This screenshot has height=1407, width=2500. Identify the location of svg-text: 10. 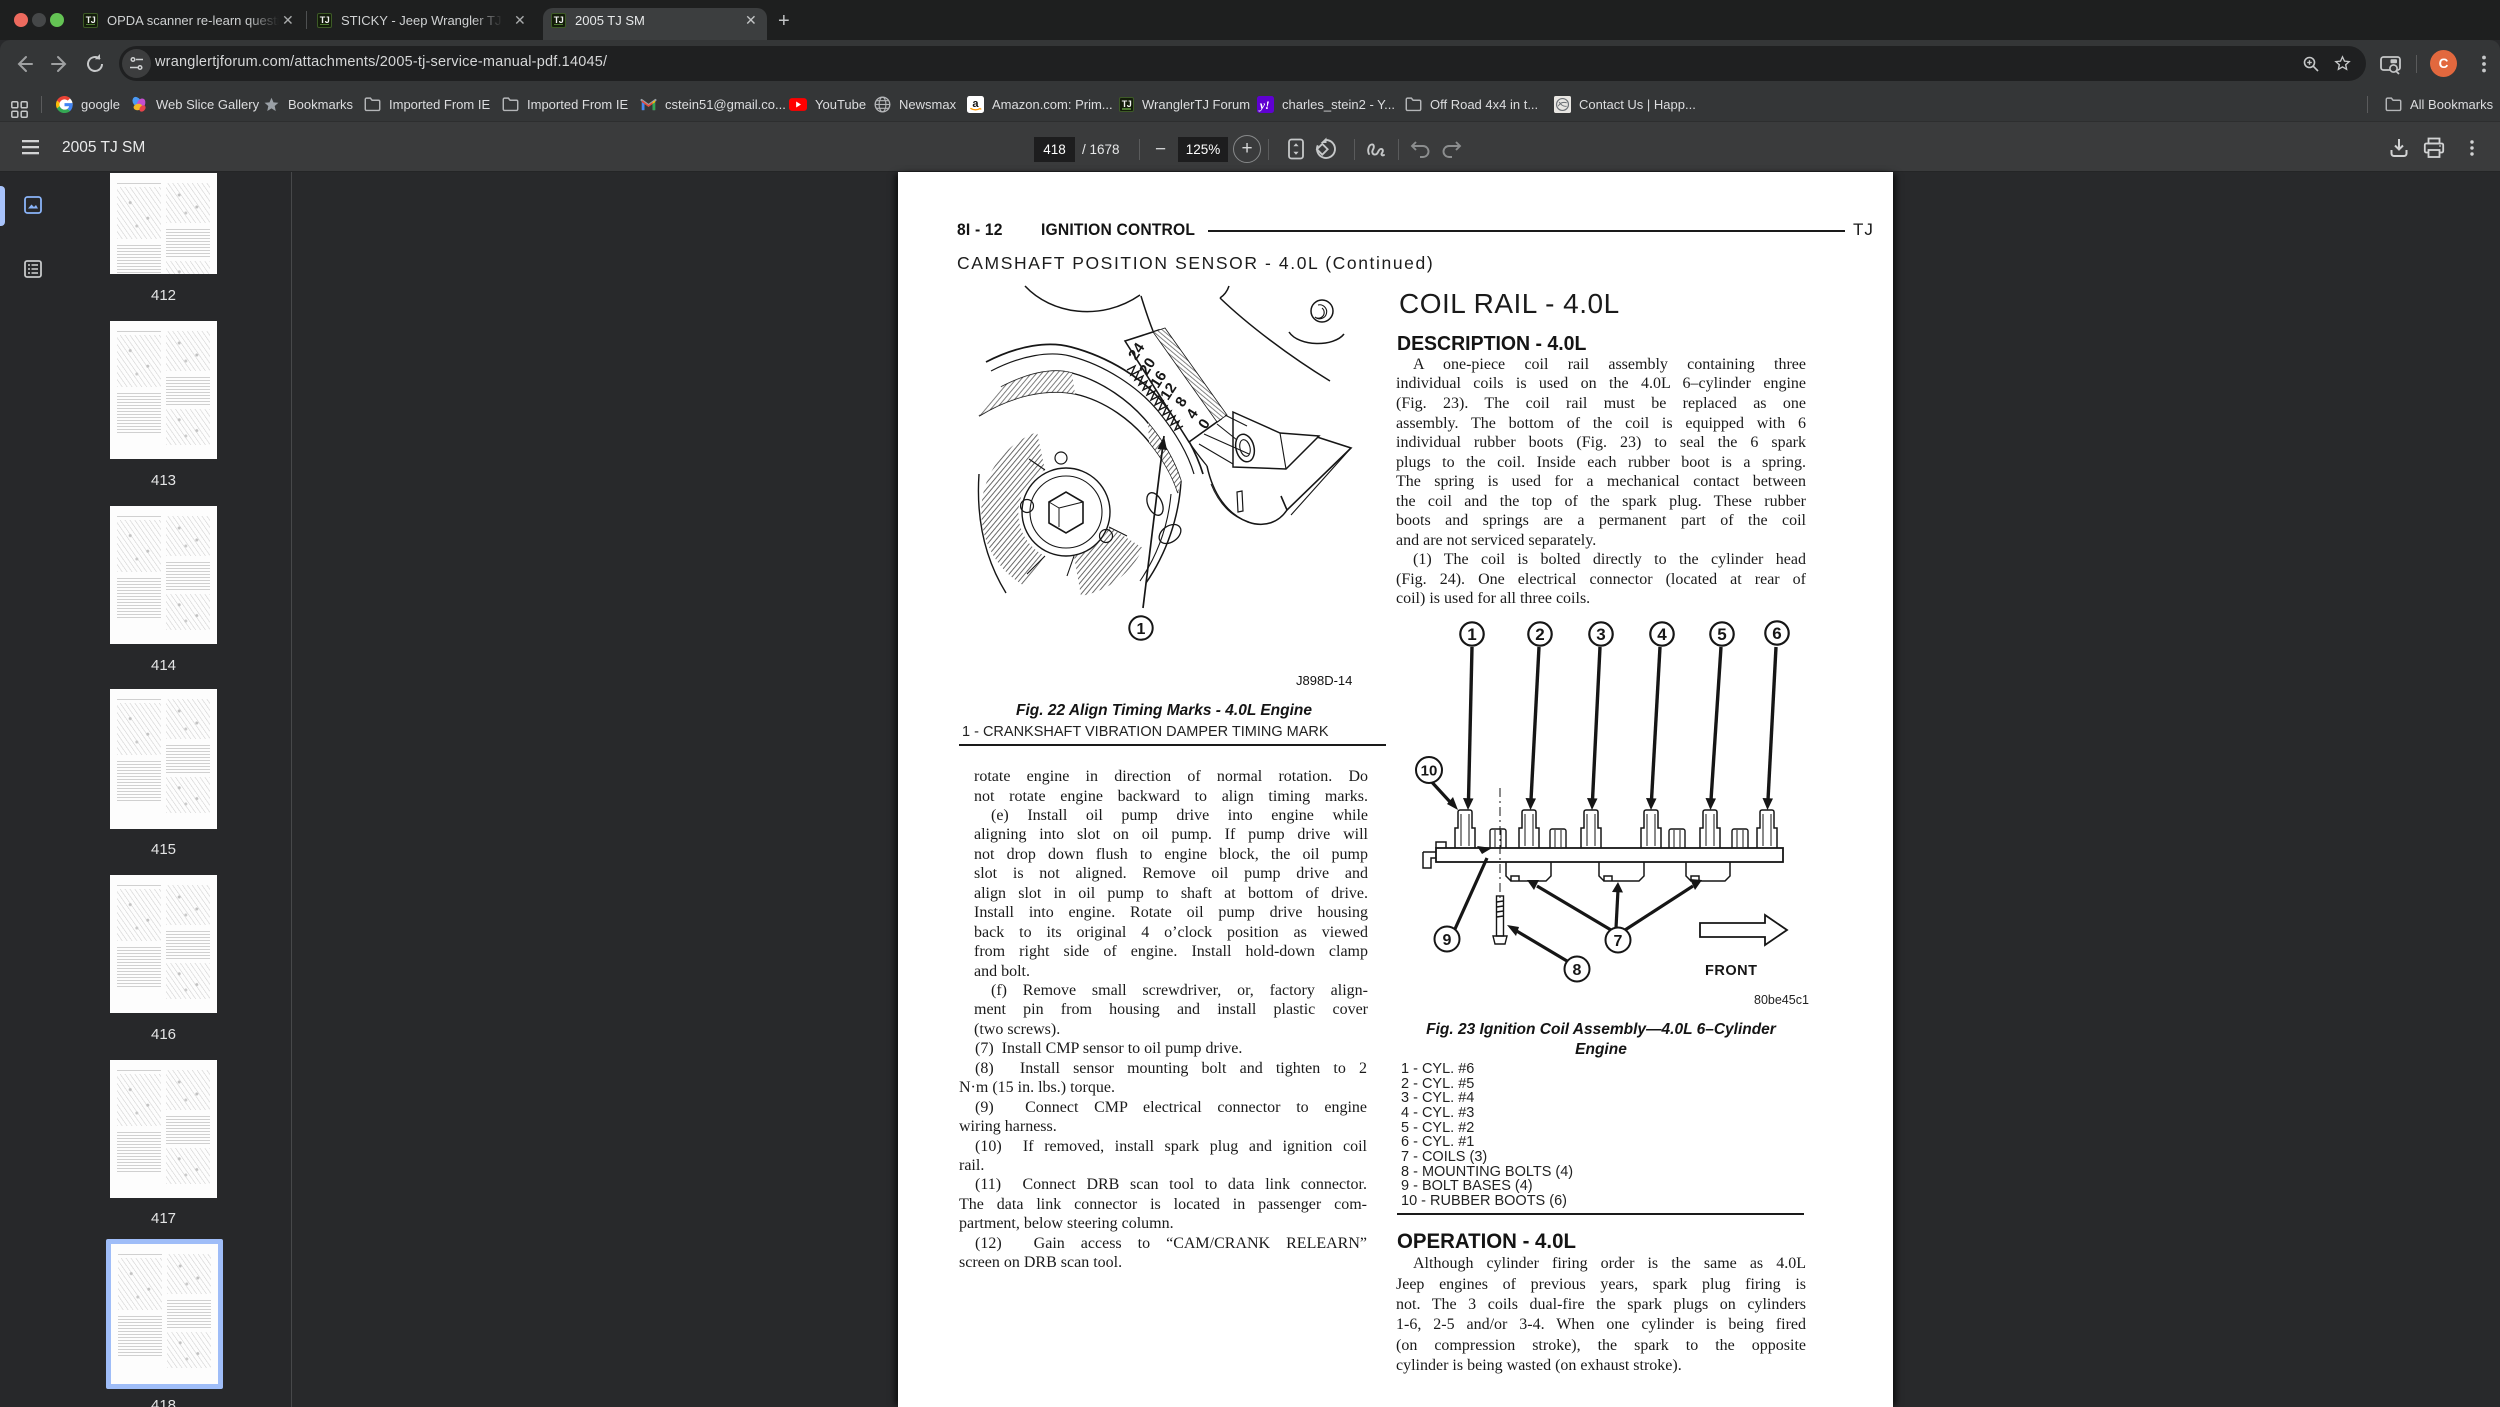
(1429, 771).